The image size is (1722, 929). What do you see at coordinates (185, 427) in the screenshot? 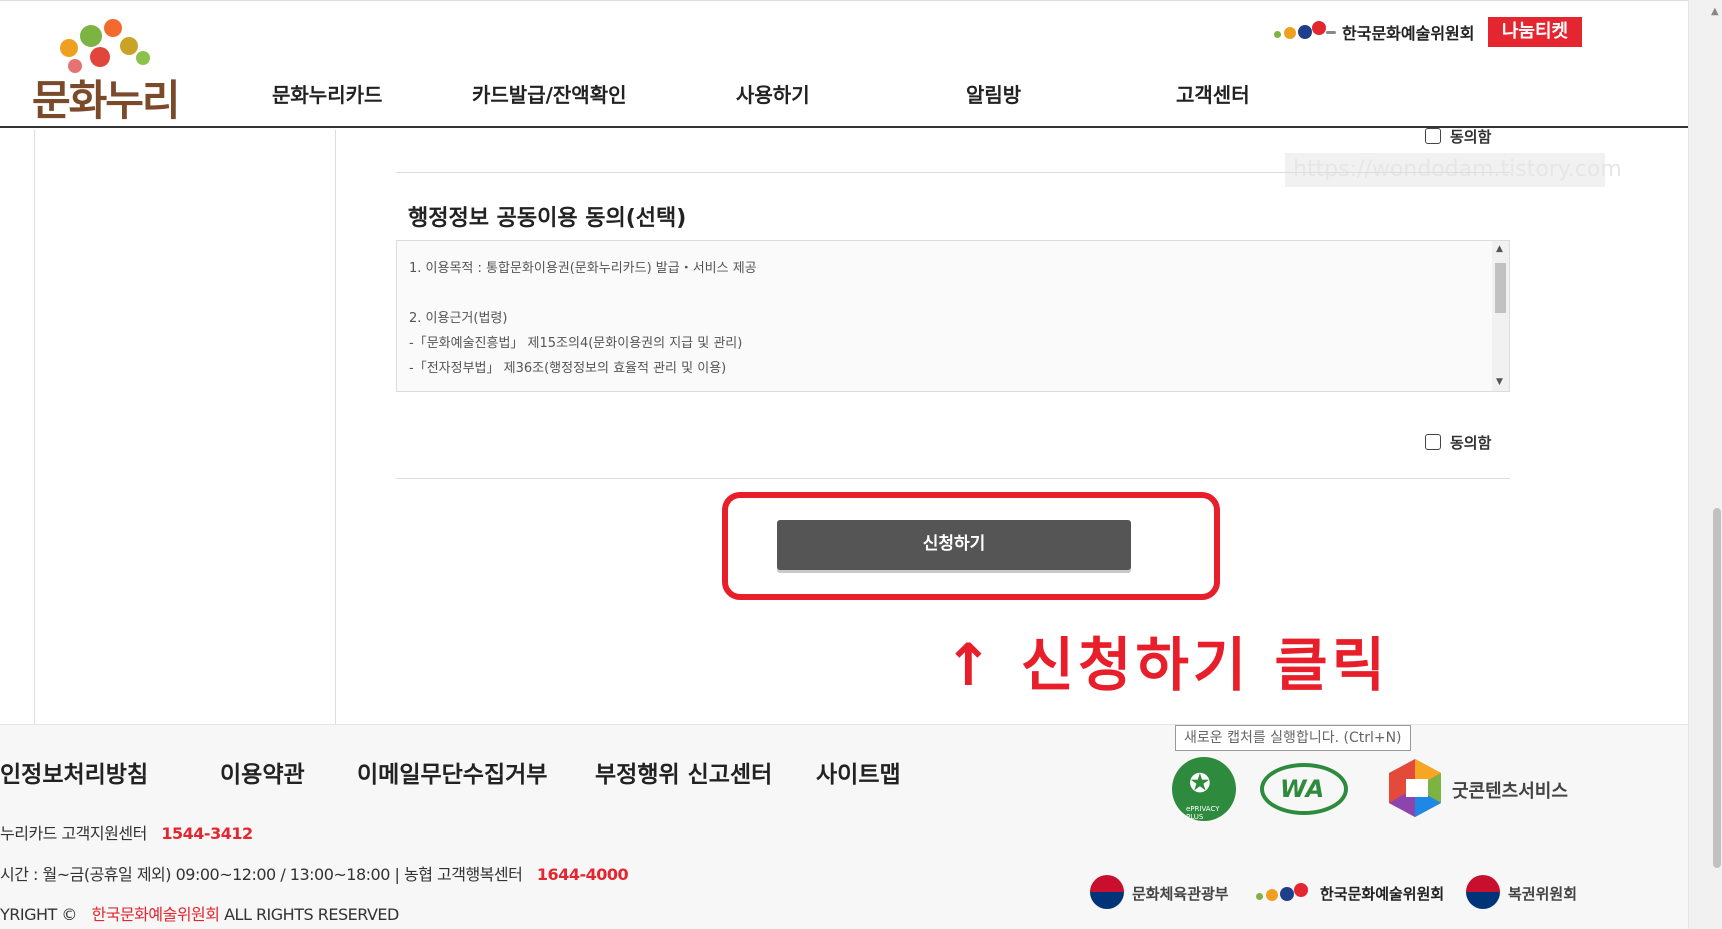
I see `left-sidebar` at bounding box center [185, 427].